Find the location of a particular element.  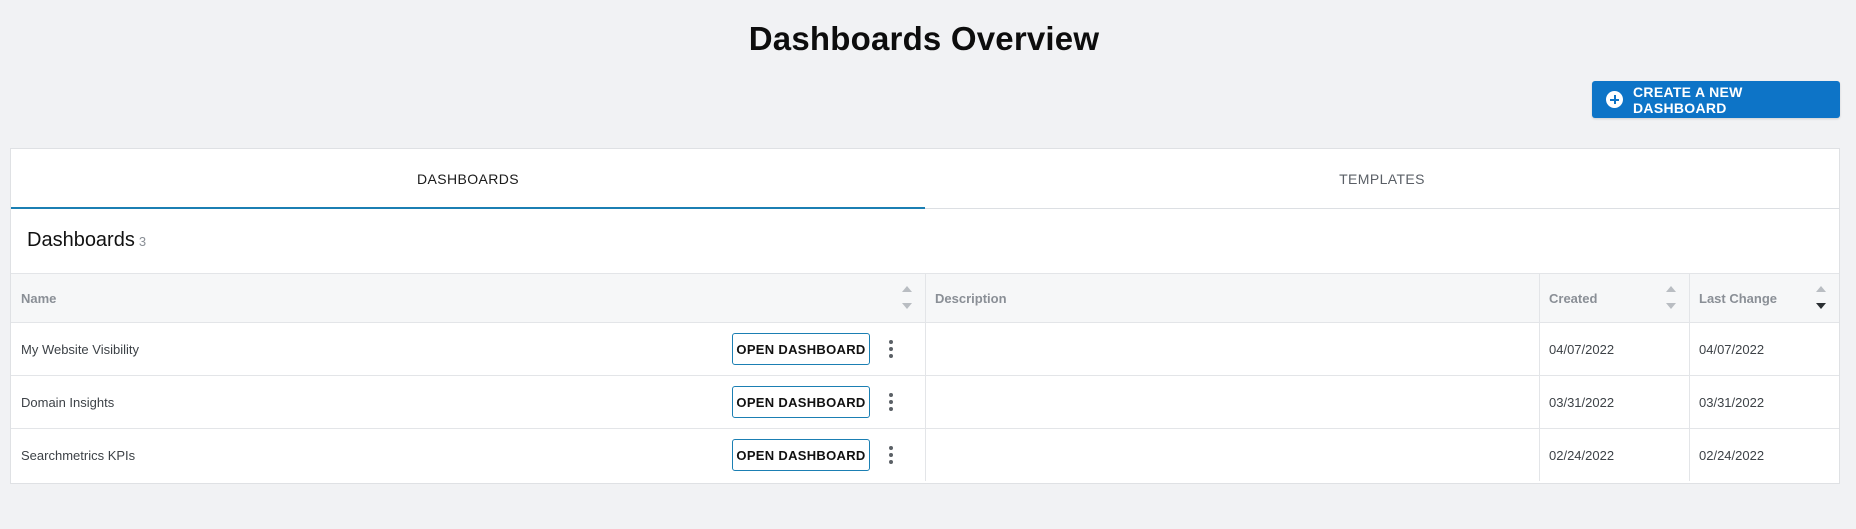

column-header-name: Name is located at coordinates (468, 298).